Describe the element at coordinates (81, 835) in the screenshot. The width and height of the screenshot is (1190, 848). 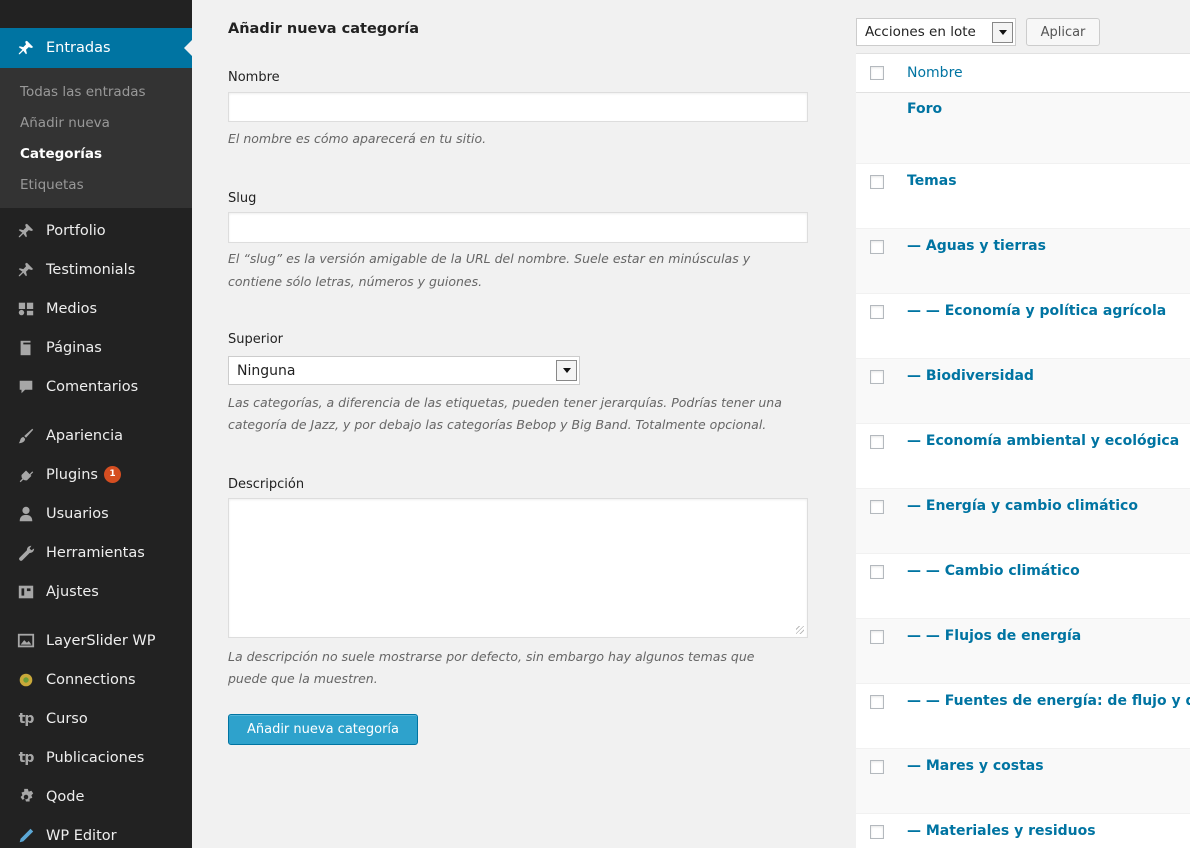
I see `sidebar-item-label: WP Editor` at that location.